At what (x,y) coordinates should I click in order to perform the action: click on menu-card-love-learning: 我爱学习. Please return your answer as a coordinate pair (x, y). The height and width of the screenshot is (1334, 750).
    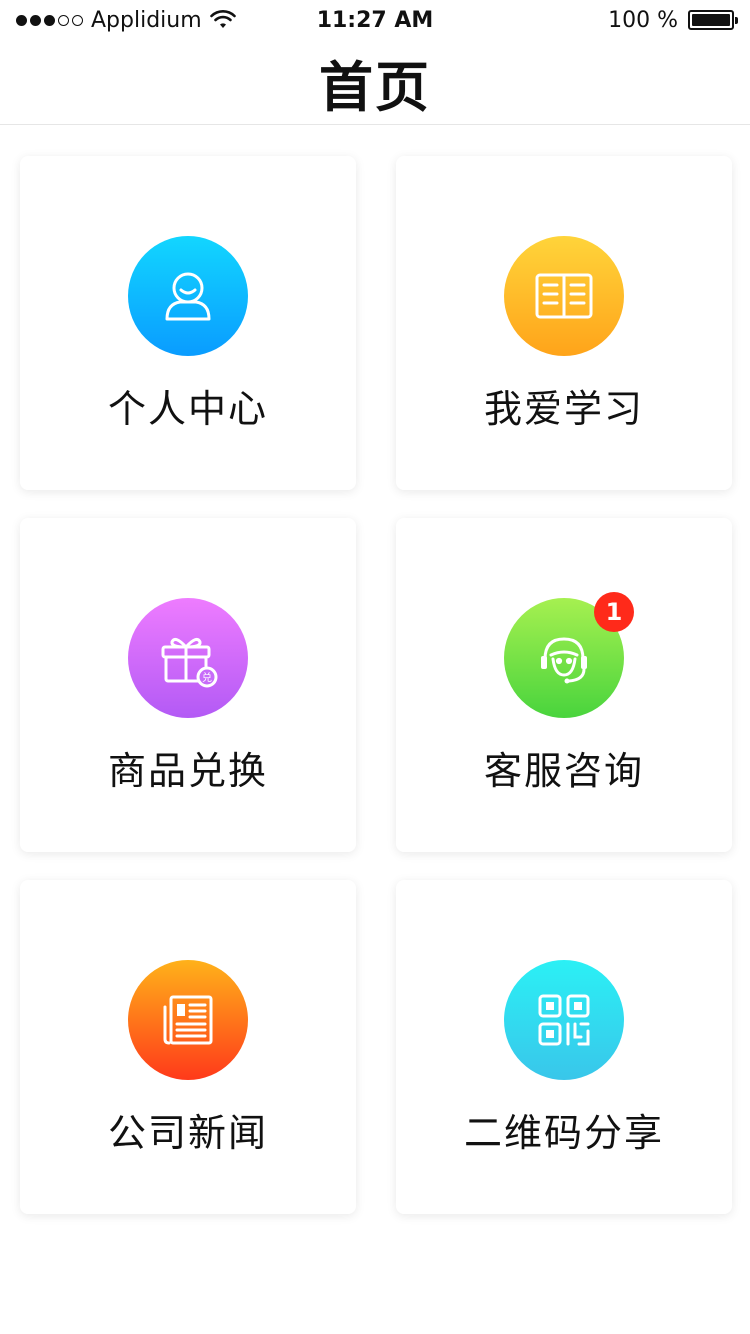
    Looking at the image, I should click on (564, 323).